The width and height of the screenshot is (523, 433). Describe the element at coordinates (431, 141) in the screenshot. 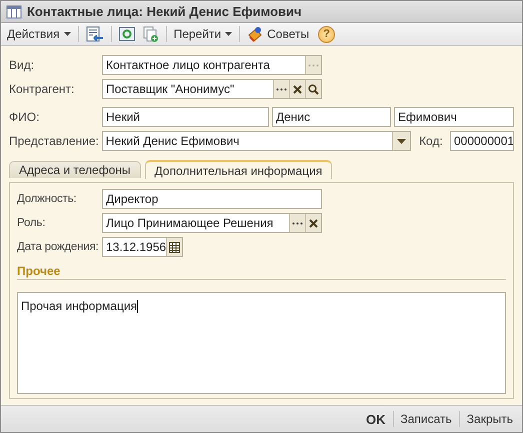

I see `field-label: Код:` at that location.